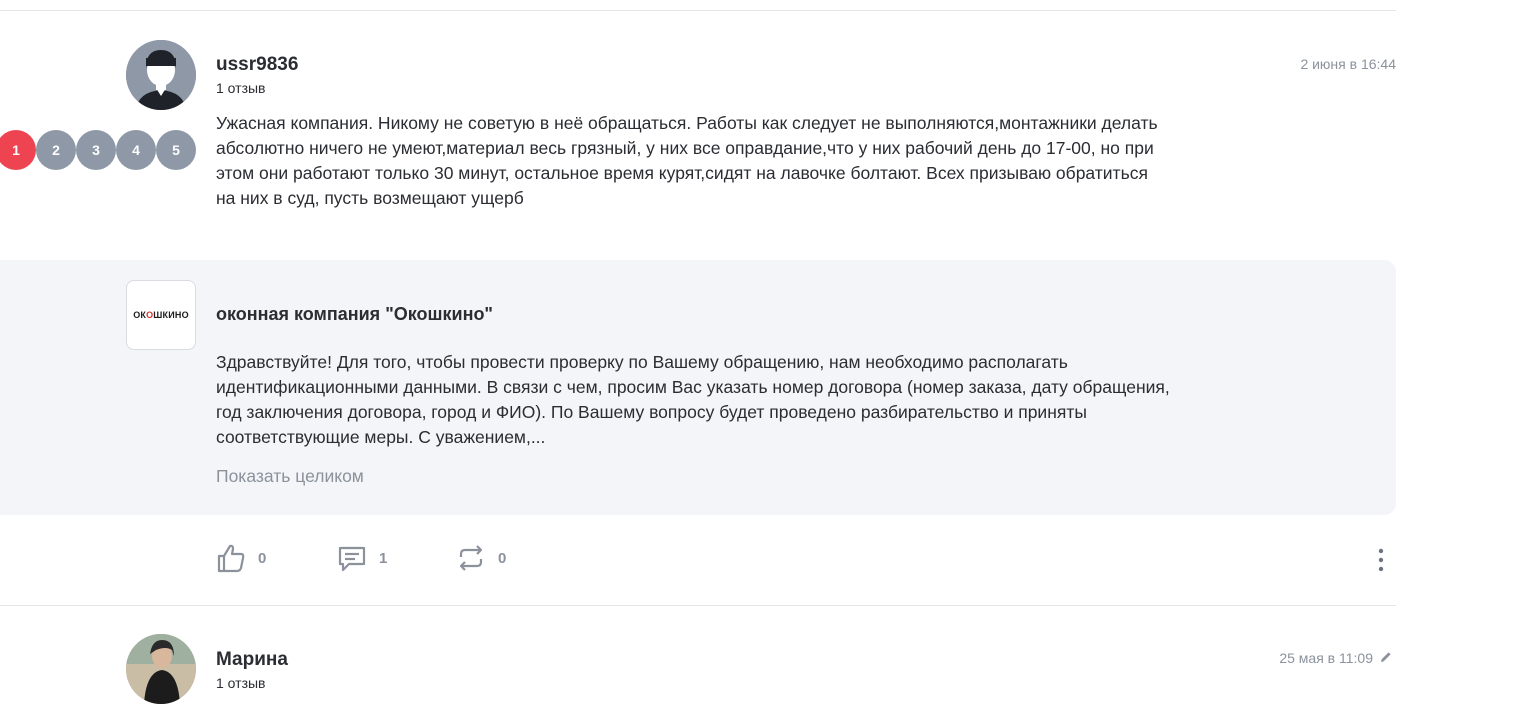 Image resolution: width=1538 pixels, height=704 pixels. I want to click on review-divider, so click(698, 605).